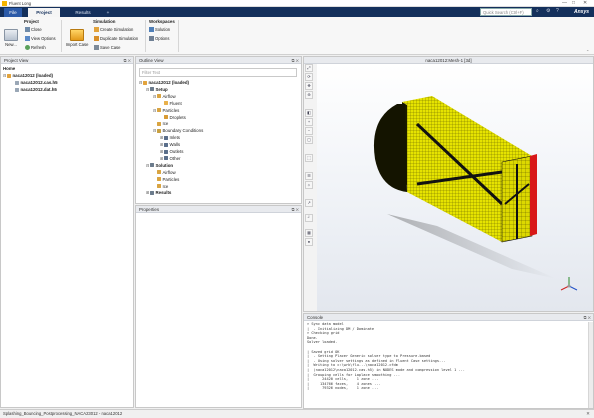  I want to click on collapse-ribbon-icon: ⌃, so click(587, 51).